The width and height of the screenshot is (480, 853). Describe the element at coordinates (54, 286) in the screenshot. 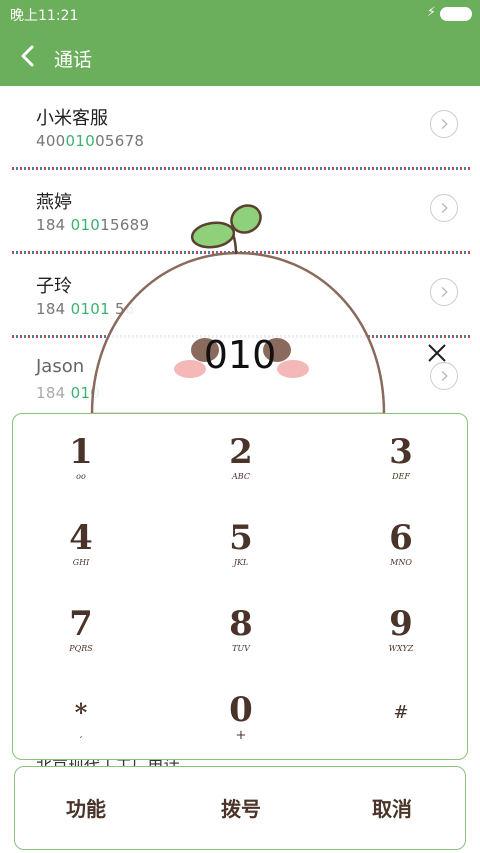

I see `contact-name: 子玲` at that location.